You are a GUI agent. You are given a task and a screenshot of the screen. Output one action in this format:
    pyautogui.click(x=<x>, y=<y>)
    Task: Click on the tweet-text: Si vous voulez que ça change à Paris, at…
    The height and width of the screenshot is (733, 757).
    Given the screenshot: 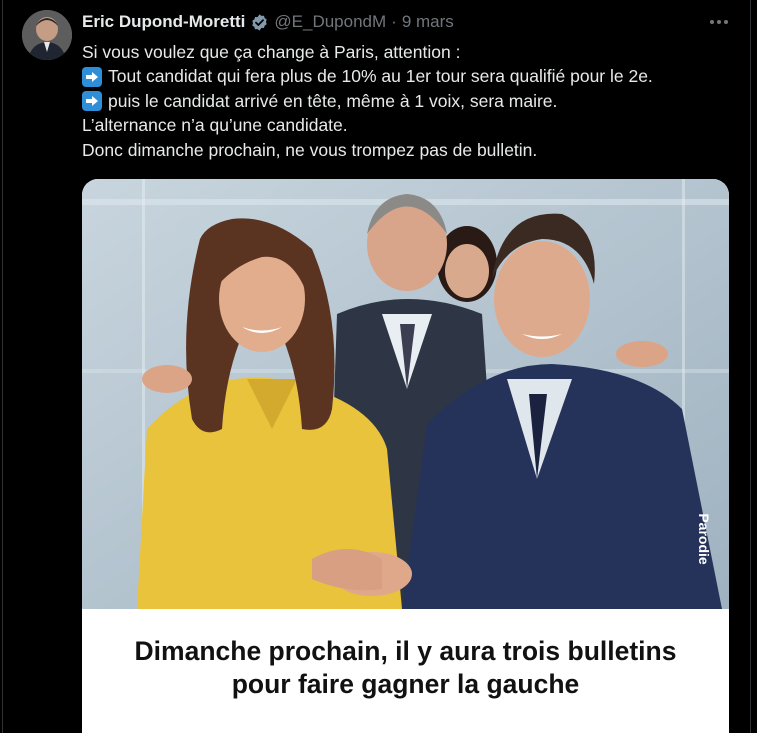 What is the action you would take?
    pyautogui.click(x=412, y=101)
    